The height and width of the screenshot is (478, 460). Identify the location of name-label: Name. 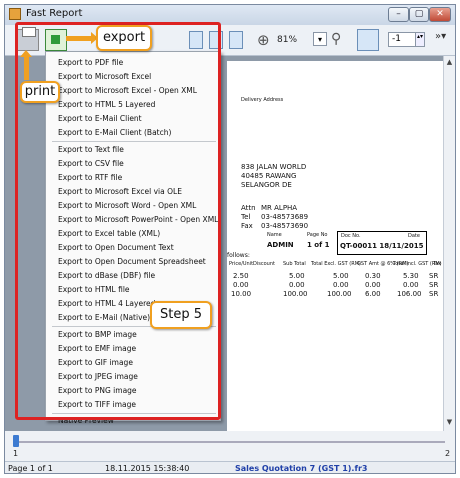
(274, 235).